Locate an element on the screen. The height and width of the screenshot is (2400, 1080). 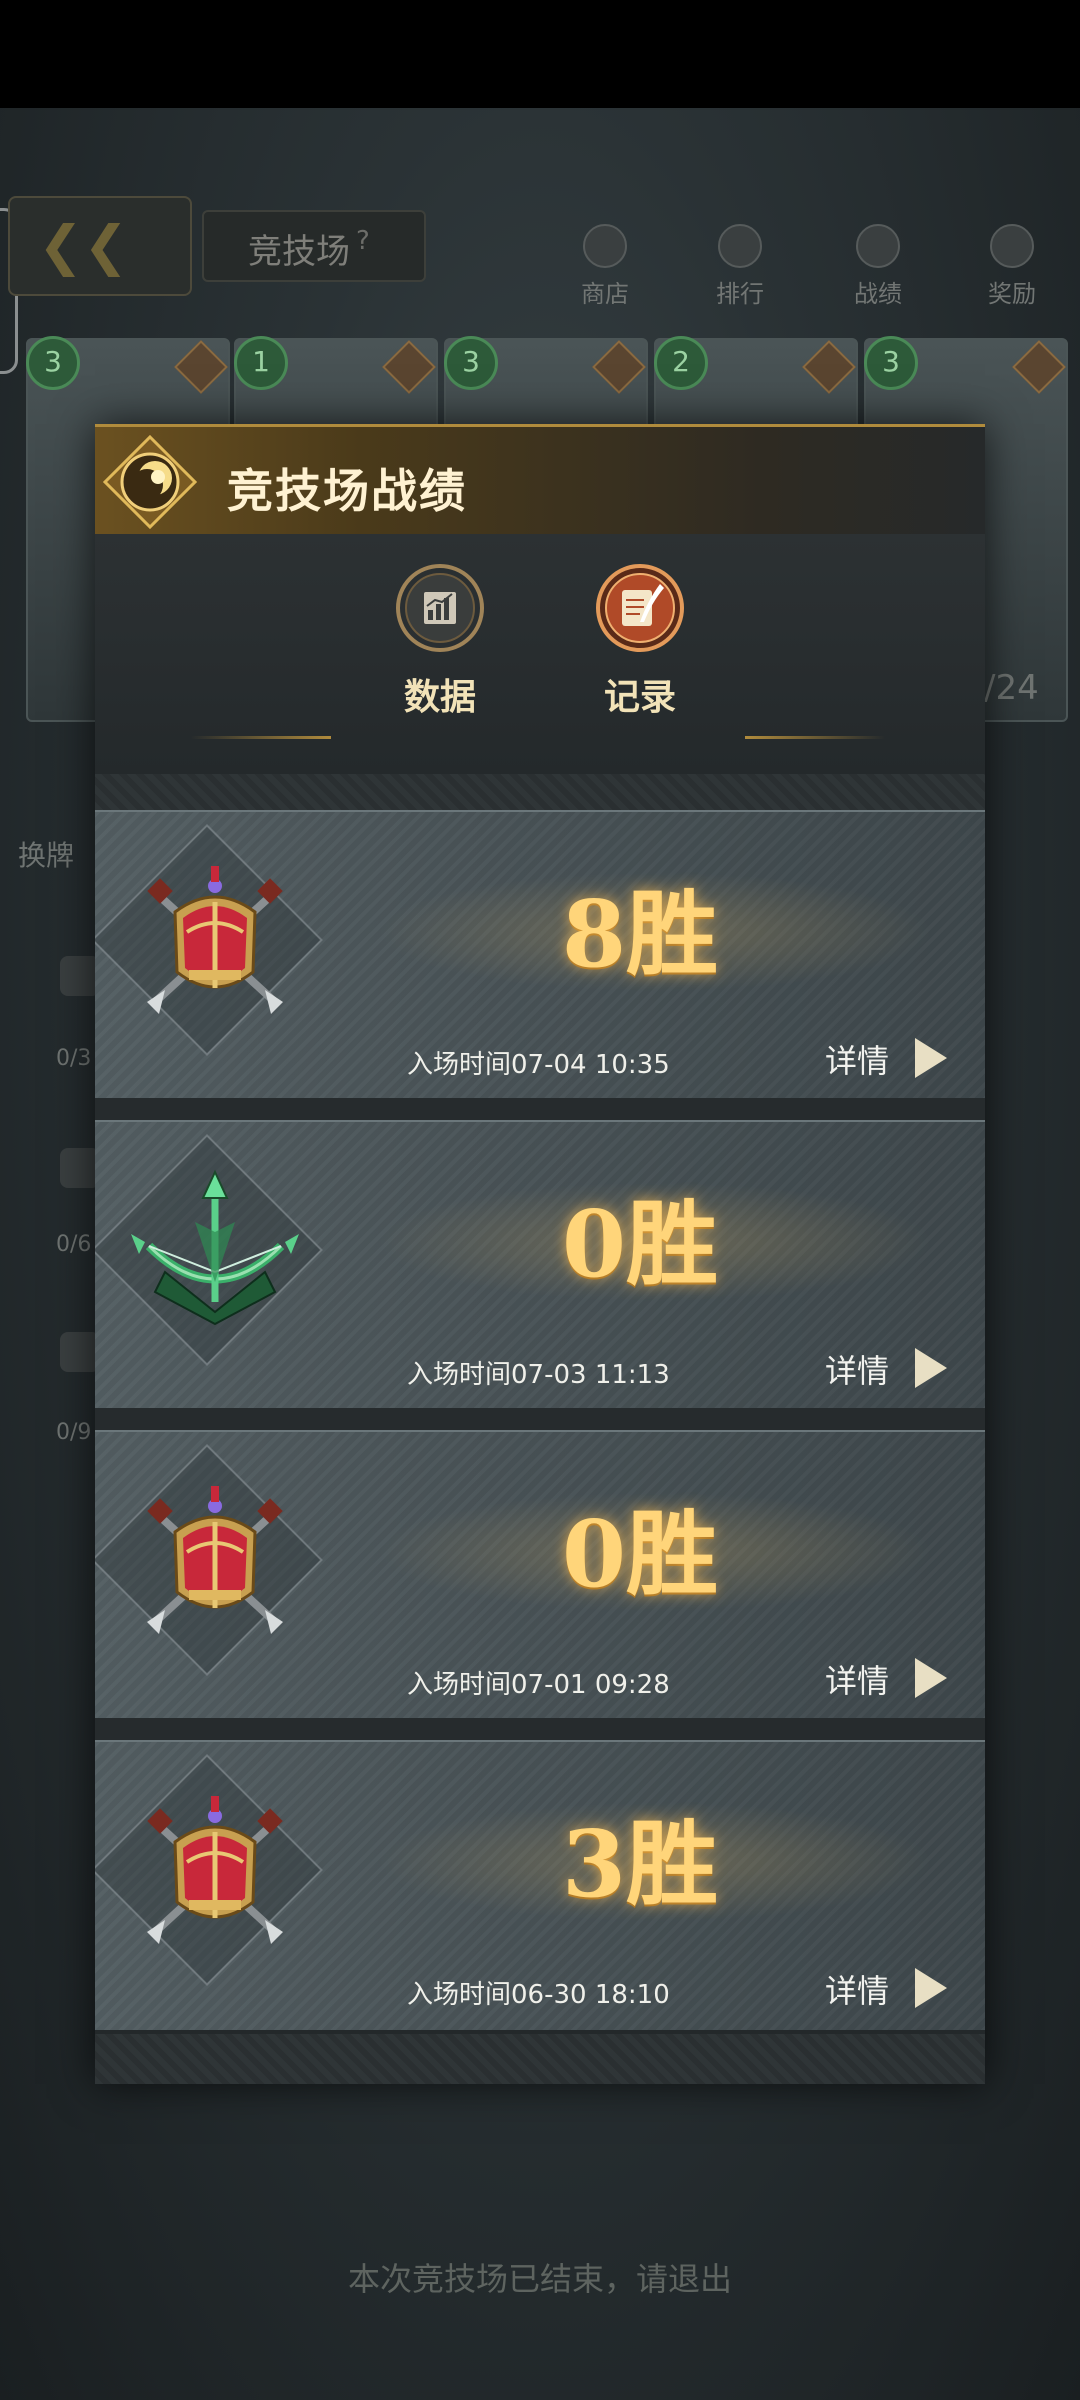
tab-record: 记录 is located at coordinates (640, 641).